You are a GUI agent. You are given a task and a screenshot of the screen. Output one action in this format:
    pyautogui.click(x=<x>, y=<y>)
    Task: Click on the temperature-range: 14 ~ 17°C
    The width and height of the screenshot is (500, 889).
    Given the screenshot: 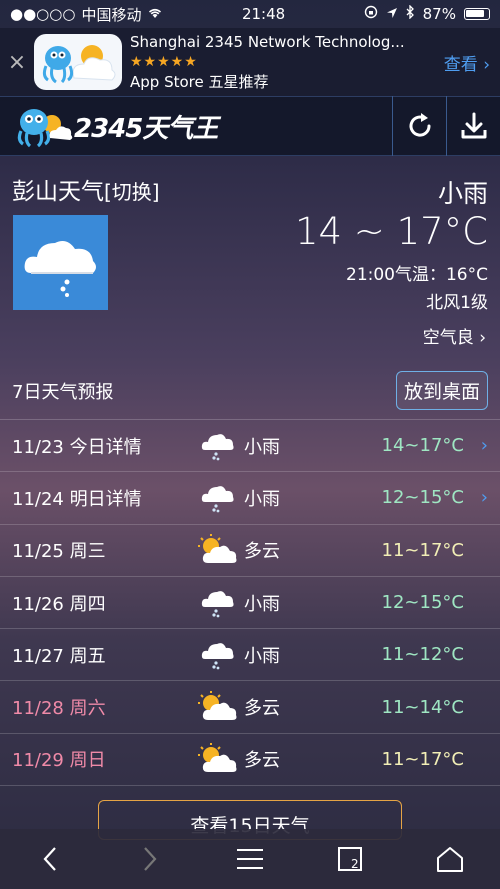 What is the action you would take?
    pyautogui.click(x=391, y=231)
    